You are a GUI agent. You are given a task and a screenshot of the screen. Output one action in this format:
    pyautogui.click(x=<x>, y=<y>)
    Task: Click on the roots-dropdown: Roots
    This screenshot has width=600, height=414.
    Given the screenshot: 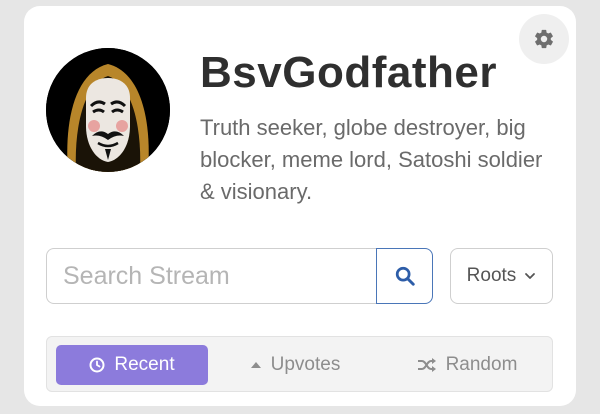 What is the action you would take?
    pyautogui.click(x=501, y=276)
    